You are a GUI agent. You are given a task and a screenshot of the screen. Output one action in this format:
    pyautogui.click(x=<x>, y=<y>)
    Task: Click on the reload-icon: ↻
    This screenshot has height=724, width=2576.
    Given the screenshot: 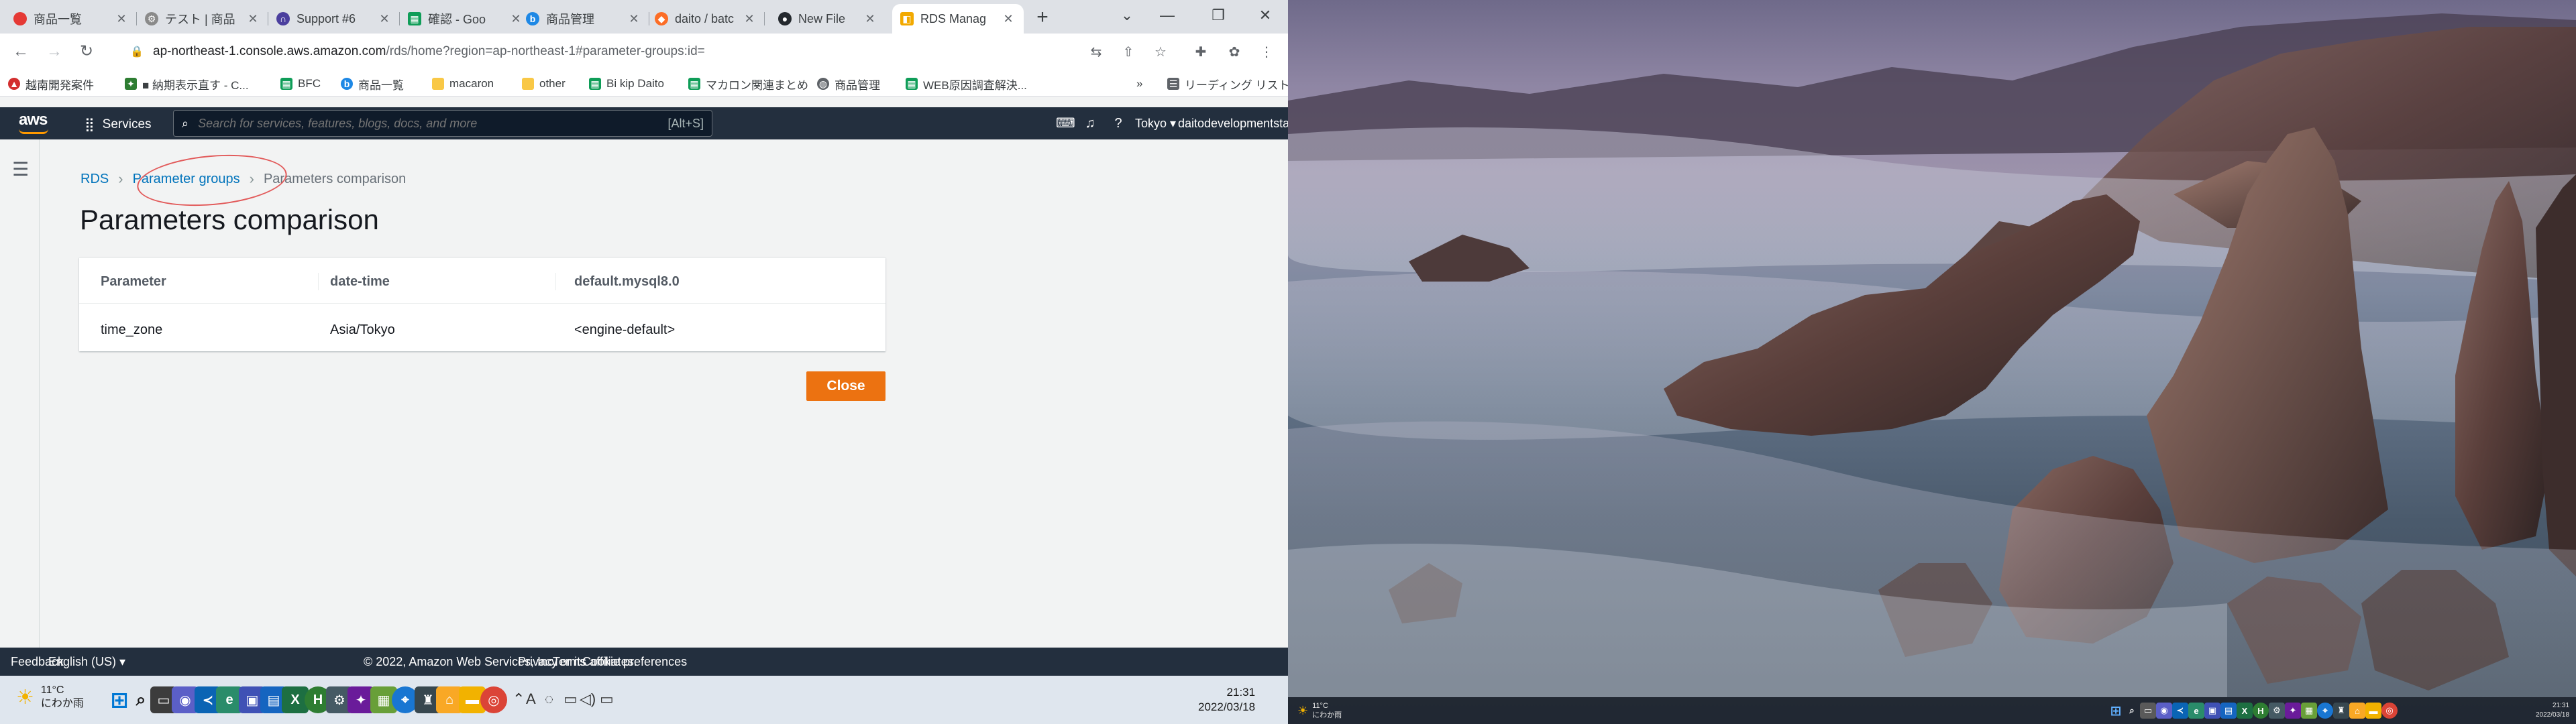 What is the action you would take?
    pyautogui.click(x=86, y=52)
    